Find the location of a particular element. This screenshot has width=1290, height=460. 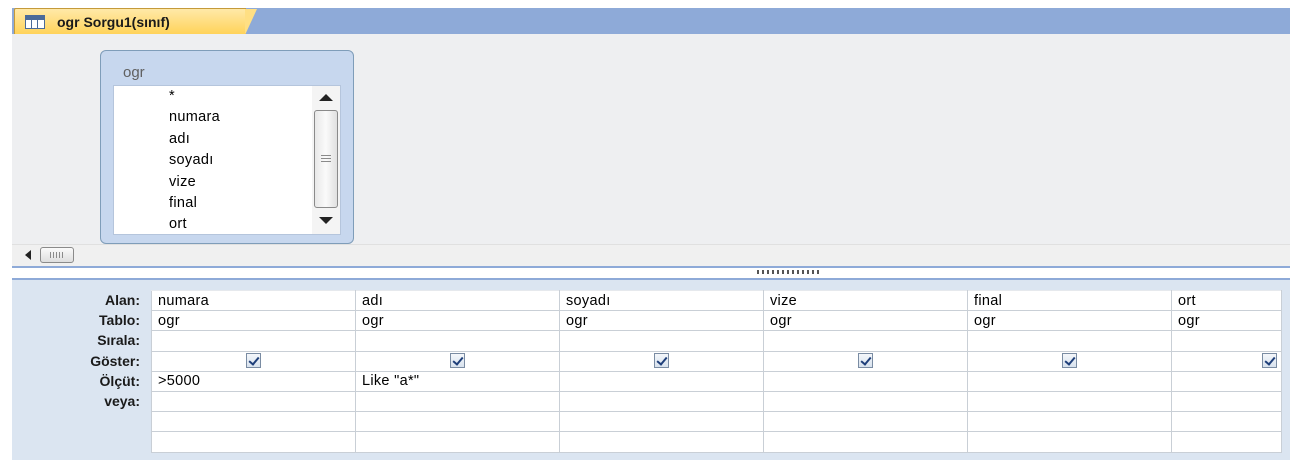

row-label-criteria: Ölçüt: is located at coordinates (119, 380).